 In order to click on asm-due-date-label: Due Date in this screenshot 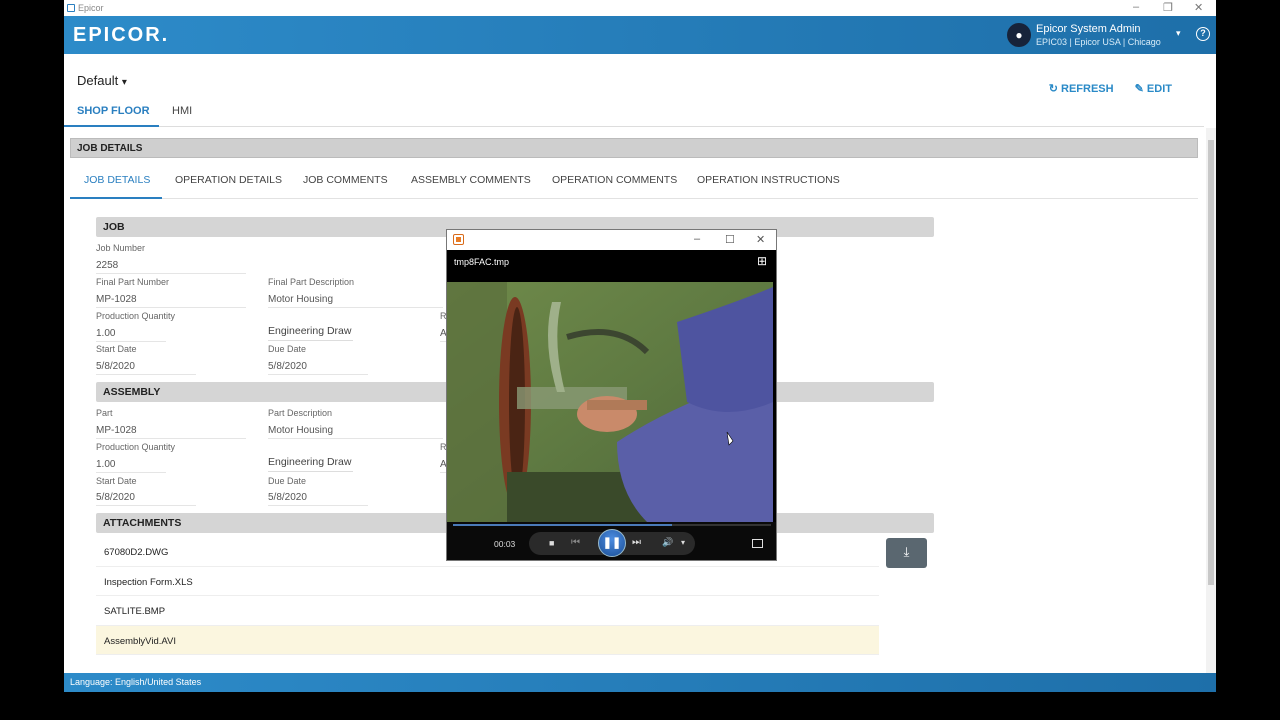, I will do `click(287, 481)`.